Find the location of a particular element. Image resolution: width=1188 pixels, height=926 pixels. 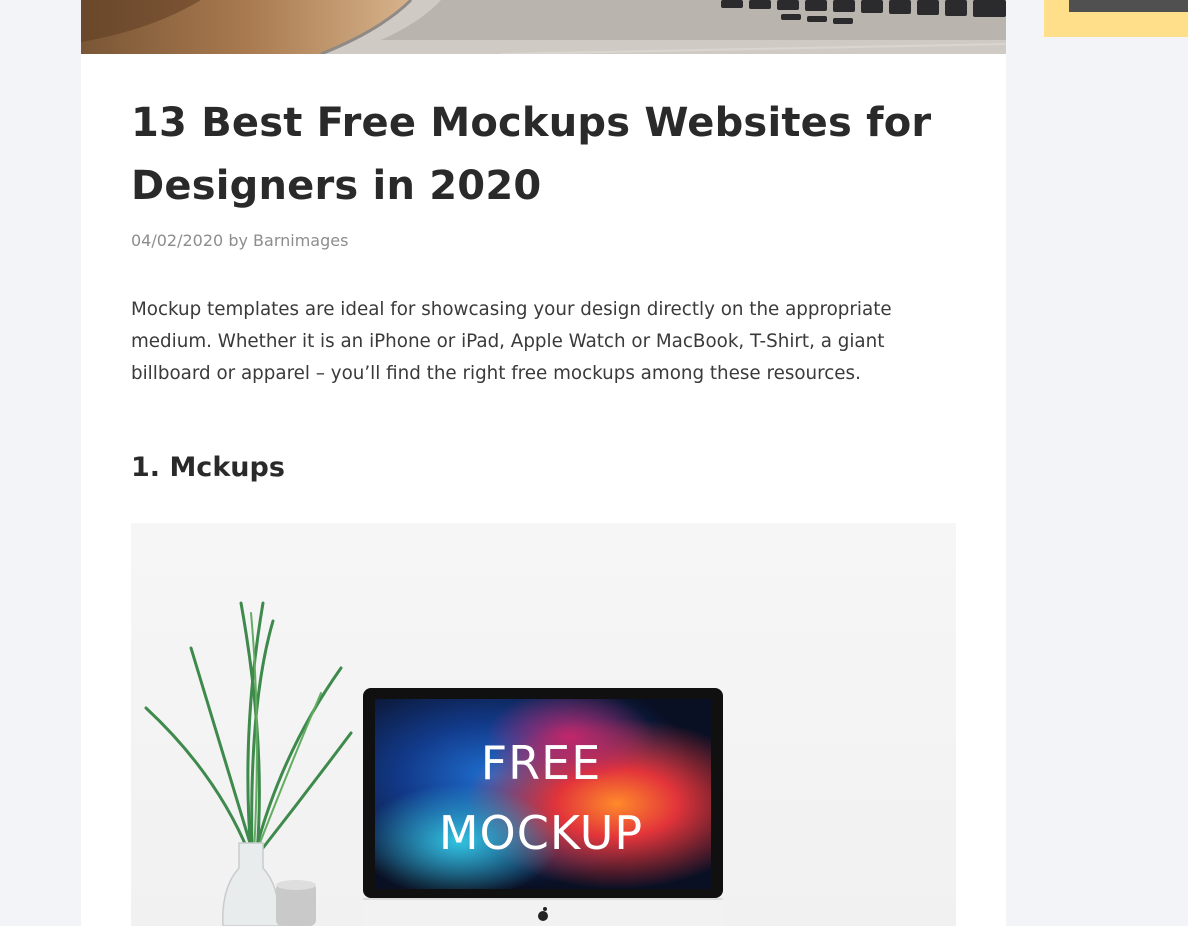

featured-image is located at coordinates (543, 27).